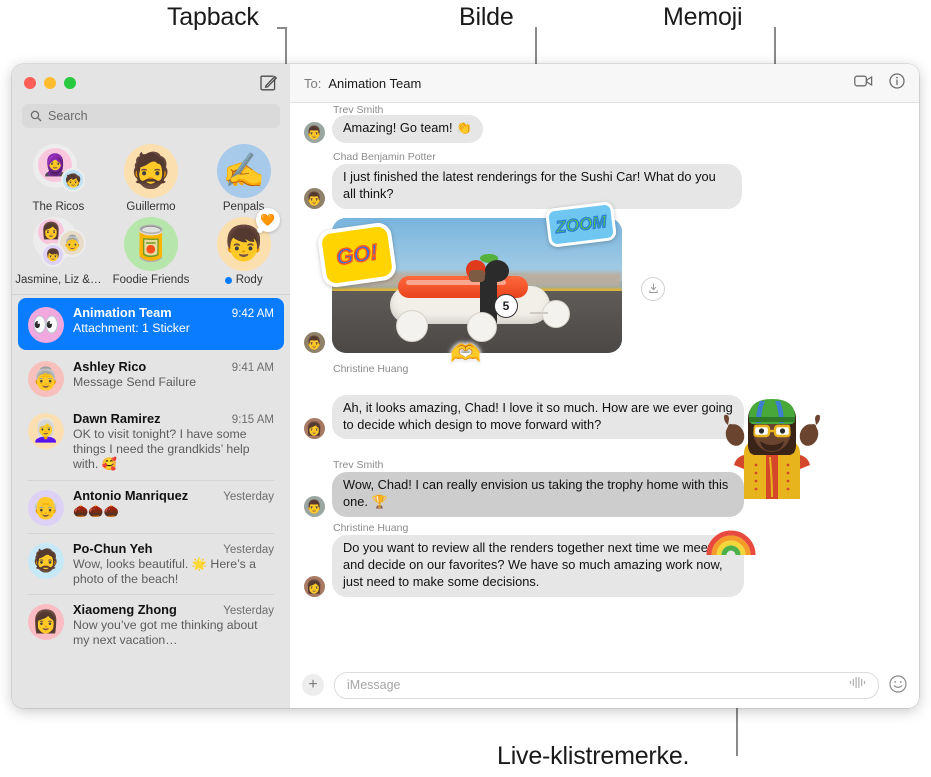  What do you see at coordinates (252, 420) in the screenshot?
I see `conversation-time: 9:15 AM` at bounding box center [252, 420].